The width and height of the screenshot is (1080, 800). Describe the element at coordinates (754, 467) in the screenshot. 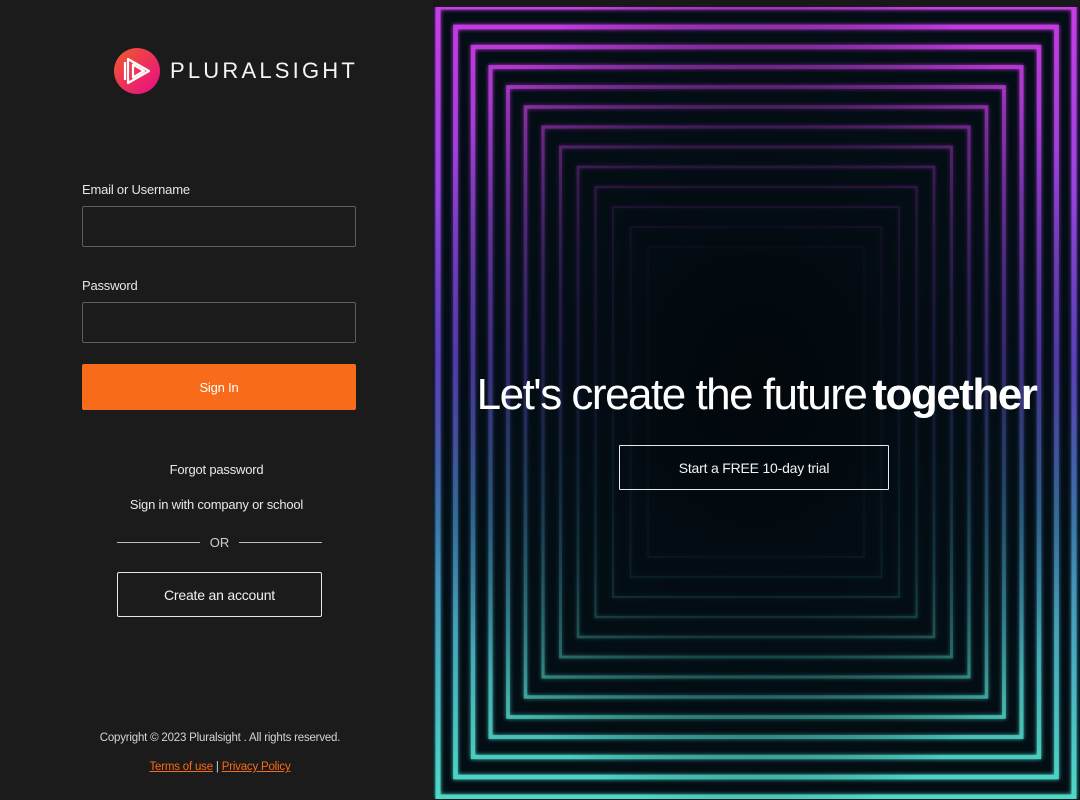

I see `free-trial-button: Start a FREE 10-day trial` at that location.